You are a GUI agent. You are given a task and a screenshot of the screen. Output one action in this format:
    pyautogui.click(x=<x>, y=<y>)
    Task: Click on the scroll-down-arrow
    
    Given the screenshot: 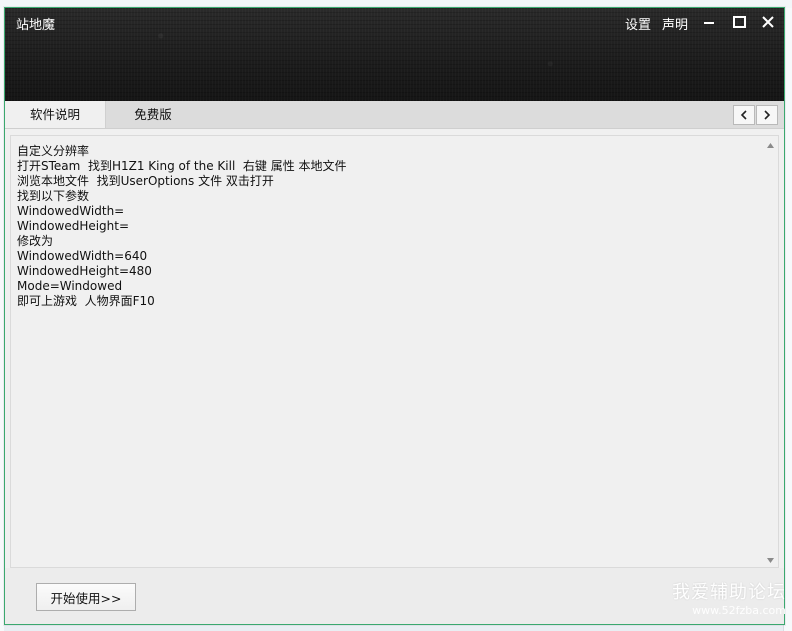 What is the action you would take?
    pyautogui.click(x=770, y=560)
    